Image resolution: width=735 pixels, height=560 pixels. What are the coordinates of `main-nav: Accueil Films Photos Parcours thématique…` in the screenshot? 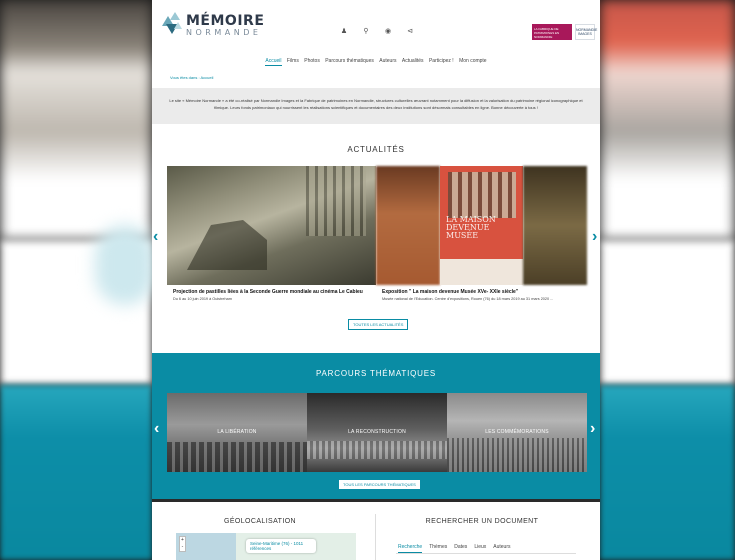 It's located at (376, 62).